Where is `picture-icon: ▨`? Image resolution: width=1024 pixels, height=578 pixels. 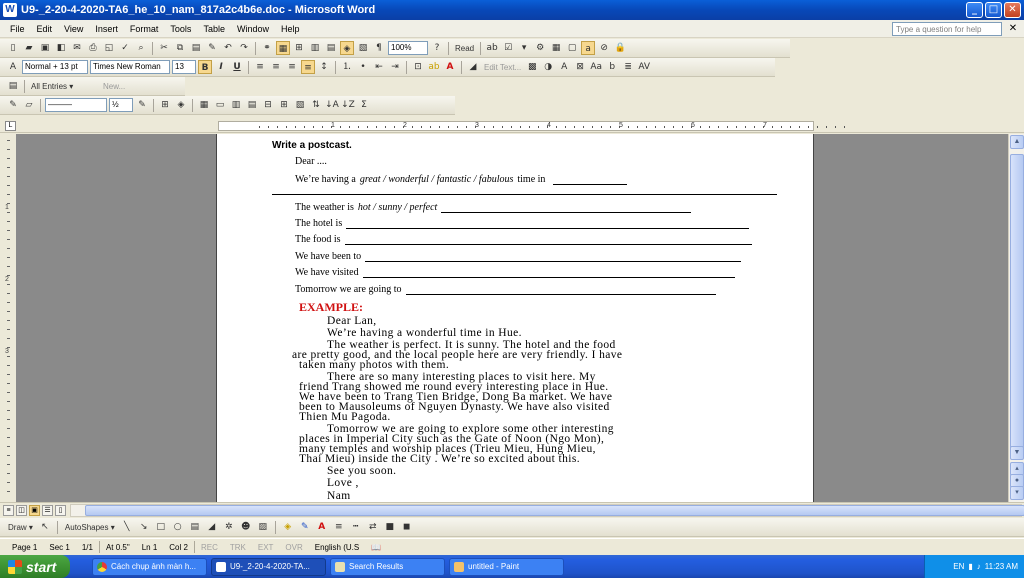 picture-icon: ▨ is located at coordinates (263, 527).